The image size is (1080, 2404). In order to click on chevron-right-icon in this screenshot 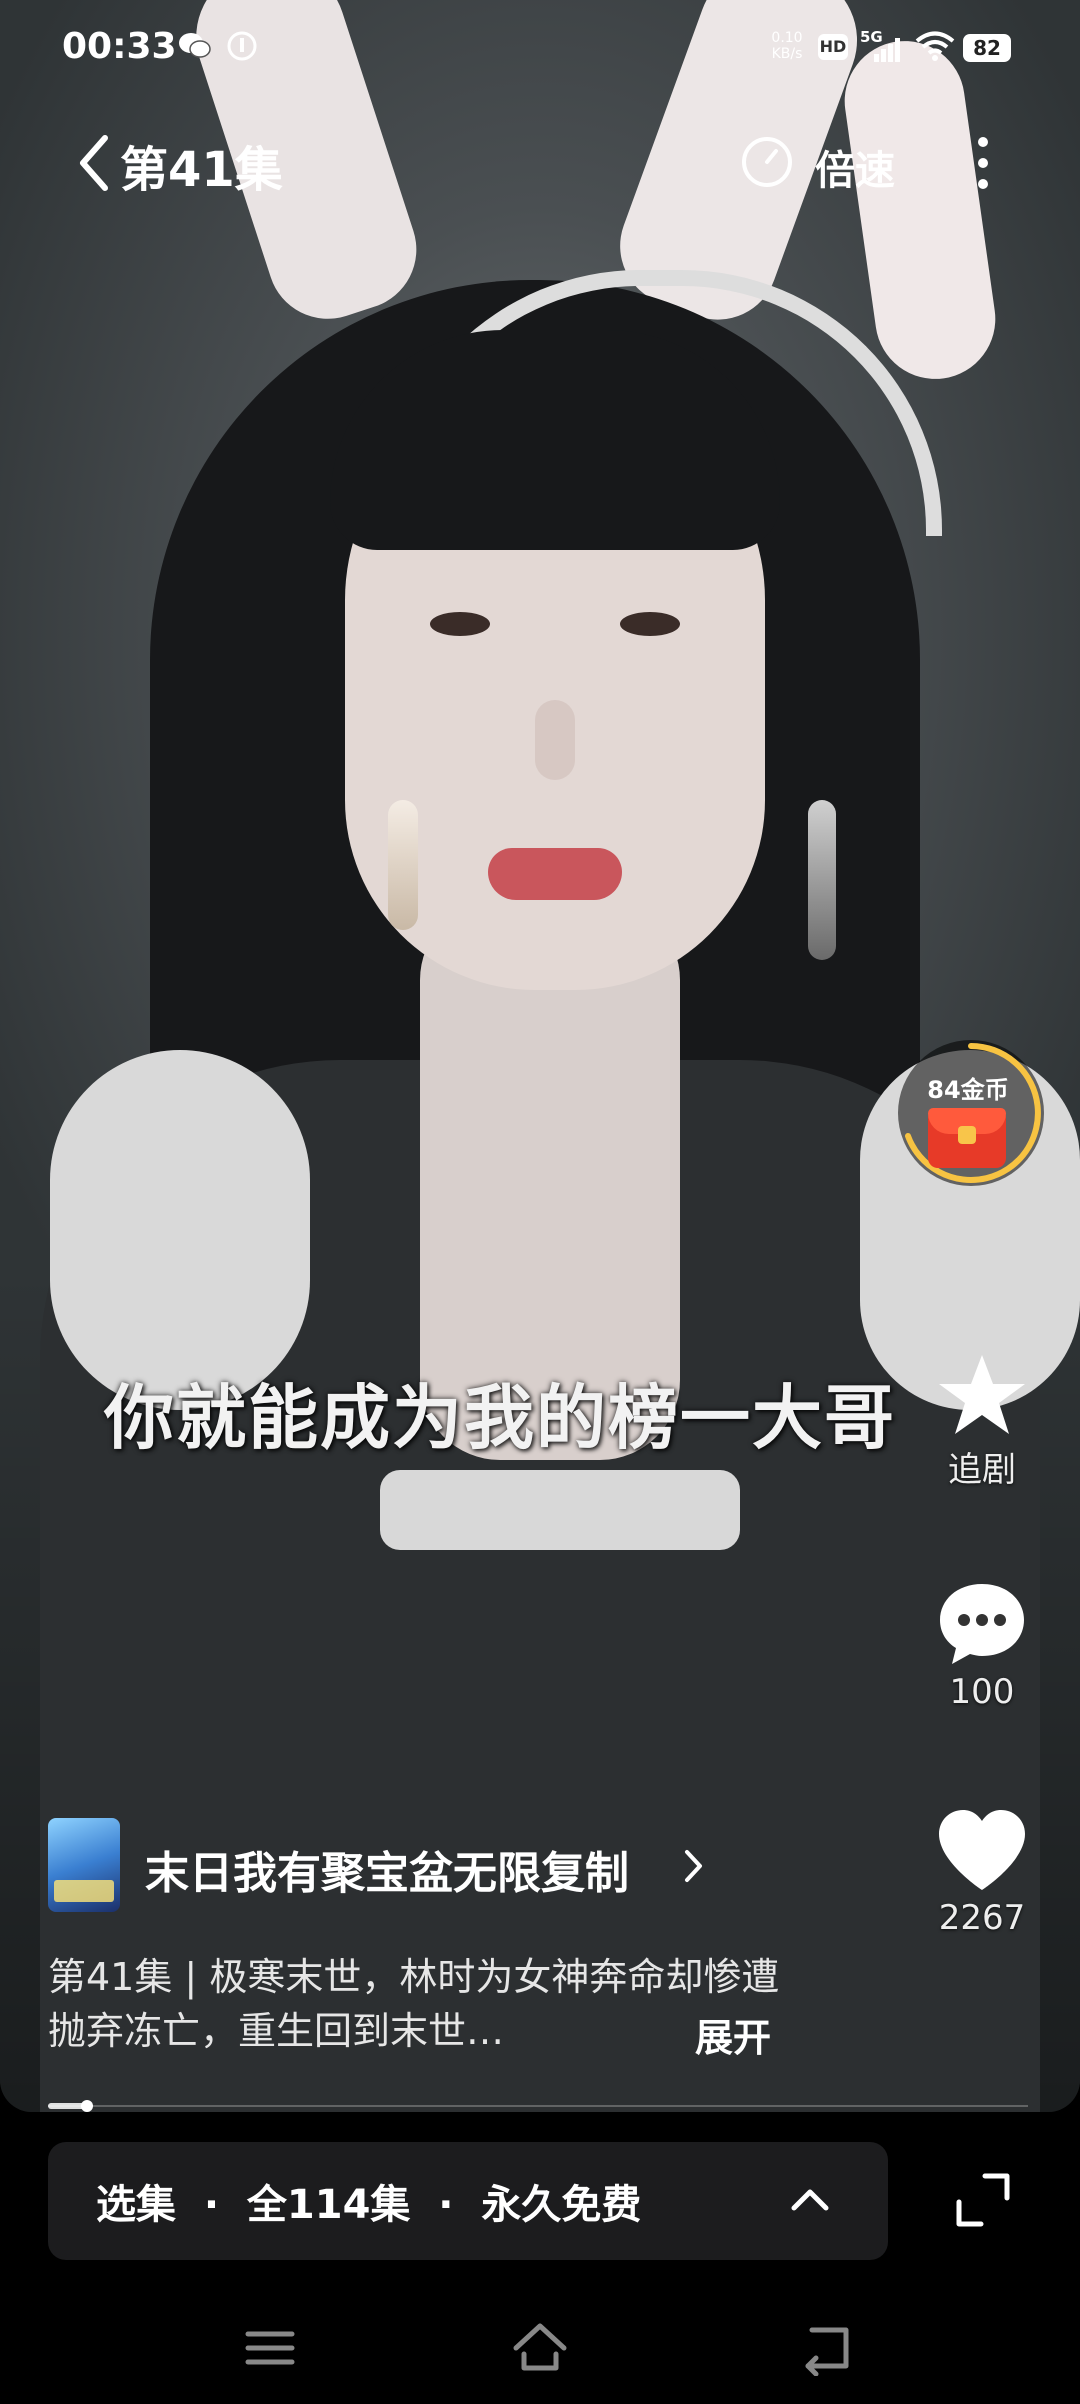, I will do `click(693, 1866)`.